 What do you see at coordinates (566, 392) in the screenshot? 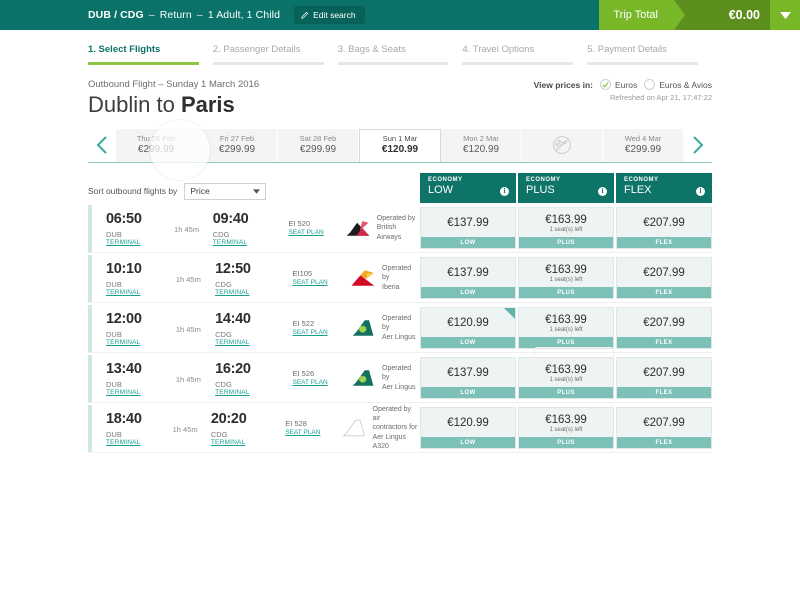
I see `fare-badge: PLUS` at bounding box center [566, 392].